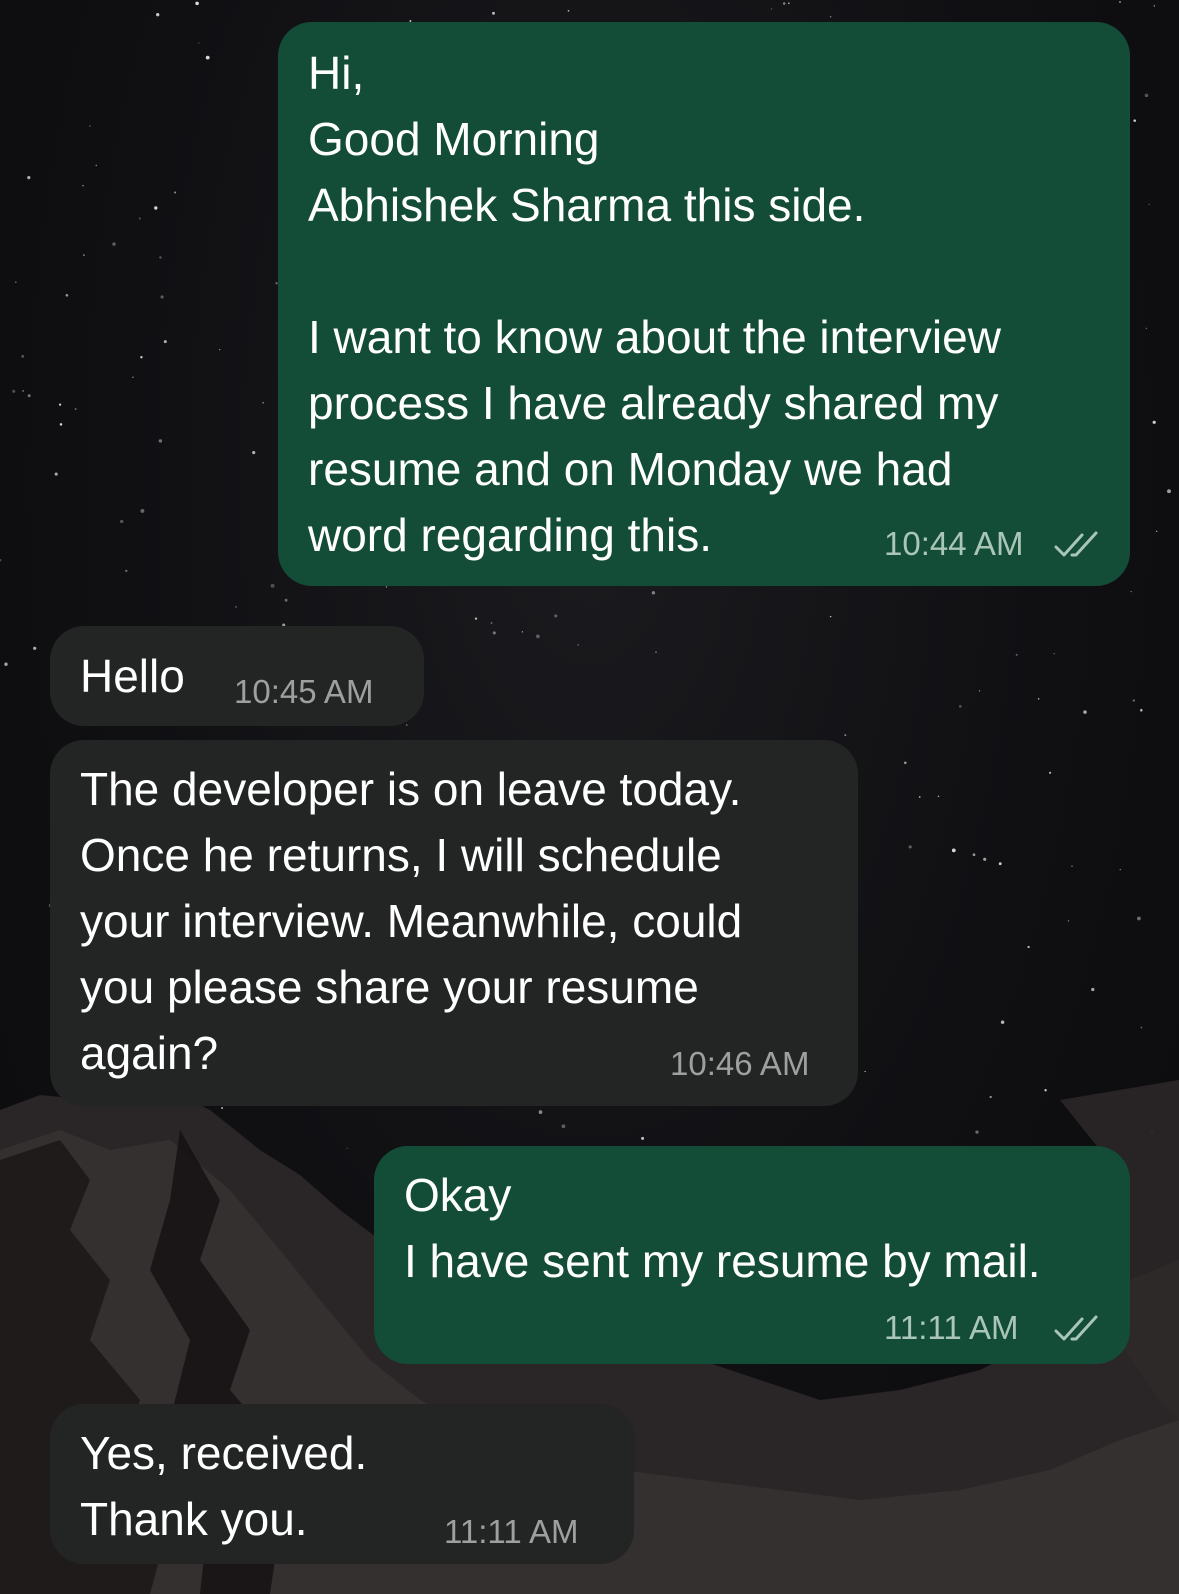 Image resolution: width=1179 pixels, height=1594 pixels. I want to click on message-timestamp: 10:44 AM, so click(954, 543).